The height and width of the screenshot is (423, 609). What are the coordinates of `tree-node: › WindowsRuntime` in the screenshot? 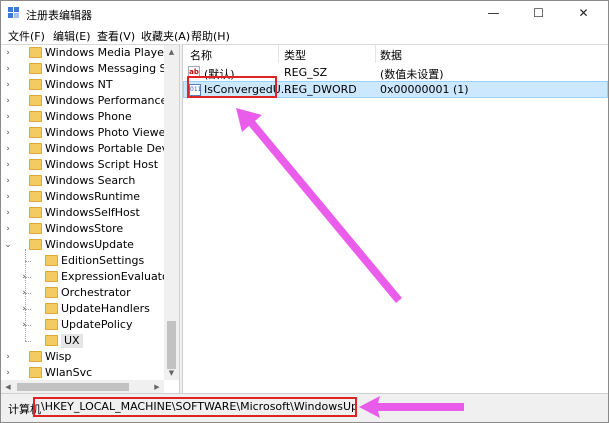 It's located at (82, 197).